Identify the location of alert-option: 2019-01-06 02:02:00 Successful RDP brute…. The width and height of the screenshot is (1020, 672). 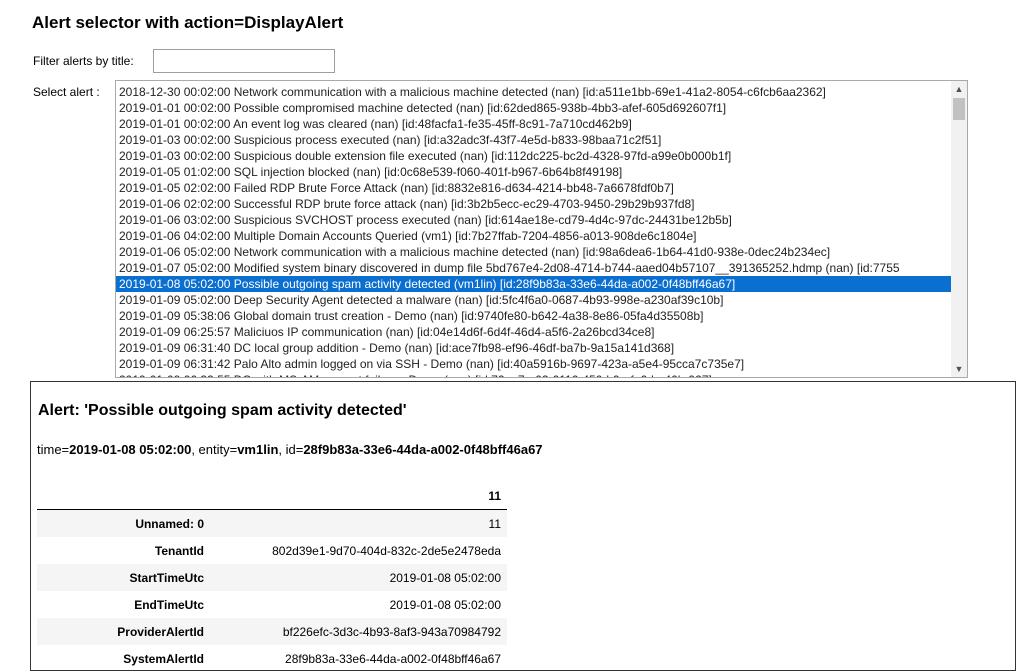
(534, 204).